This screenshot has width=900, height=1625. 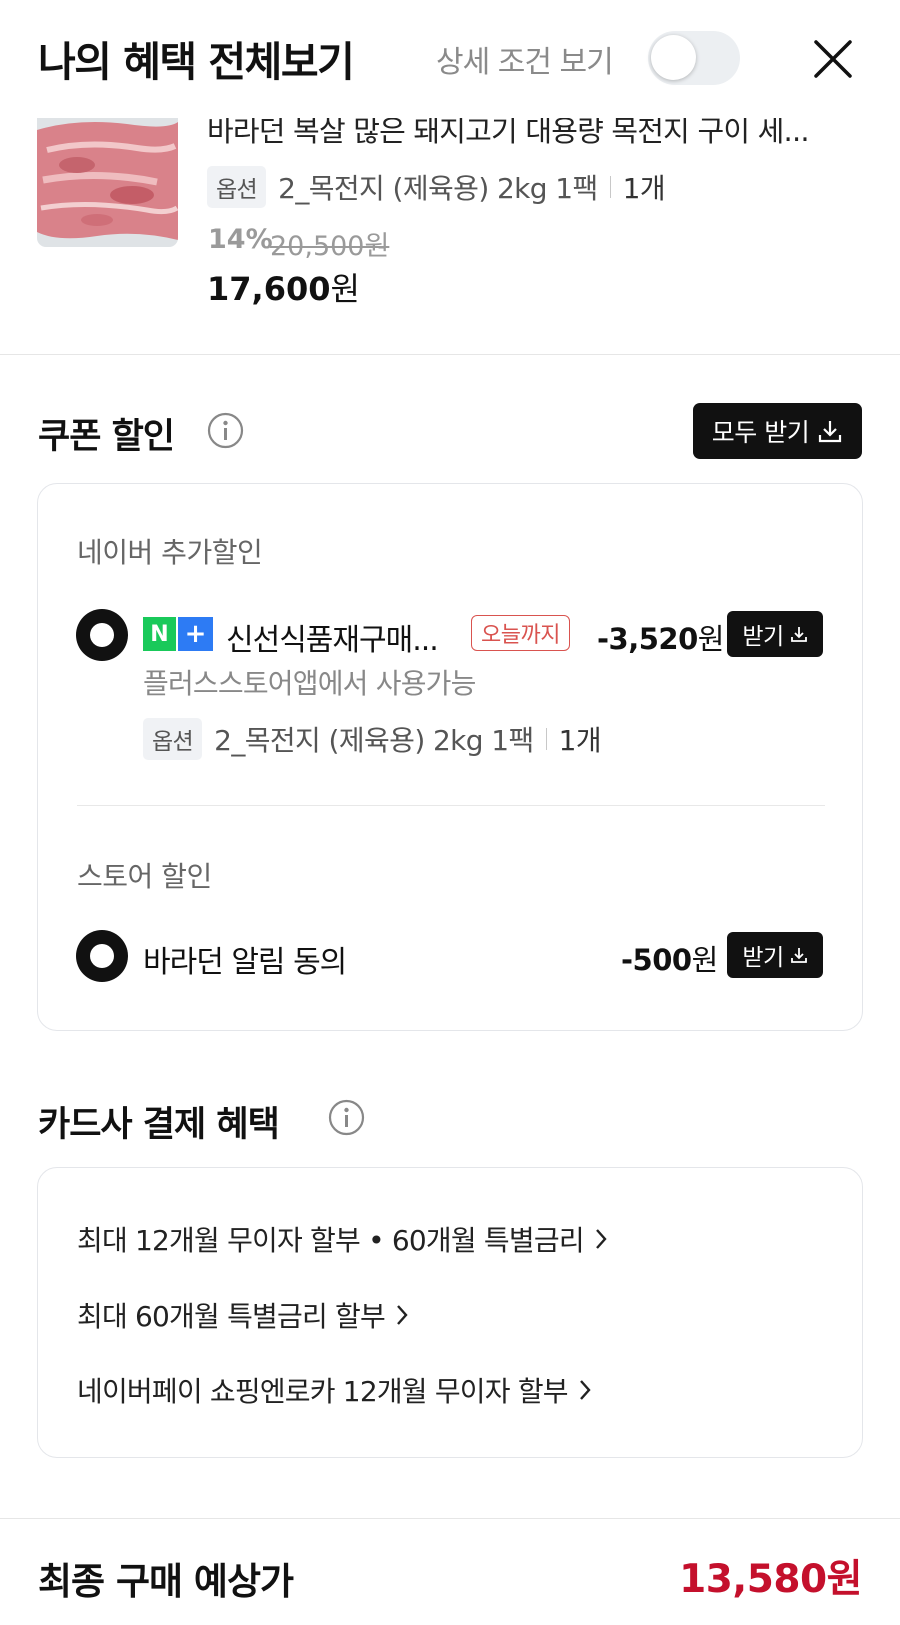 I want to click on store-coupon-radio, so click(x=102, y=956).